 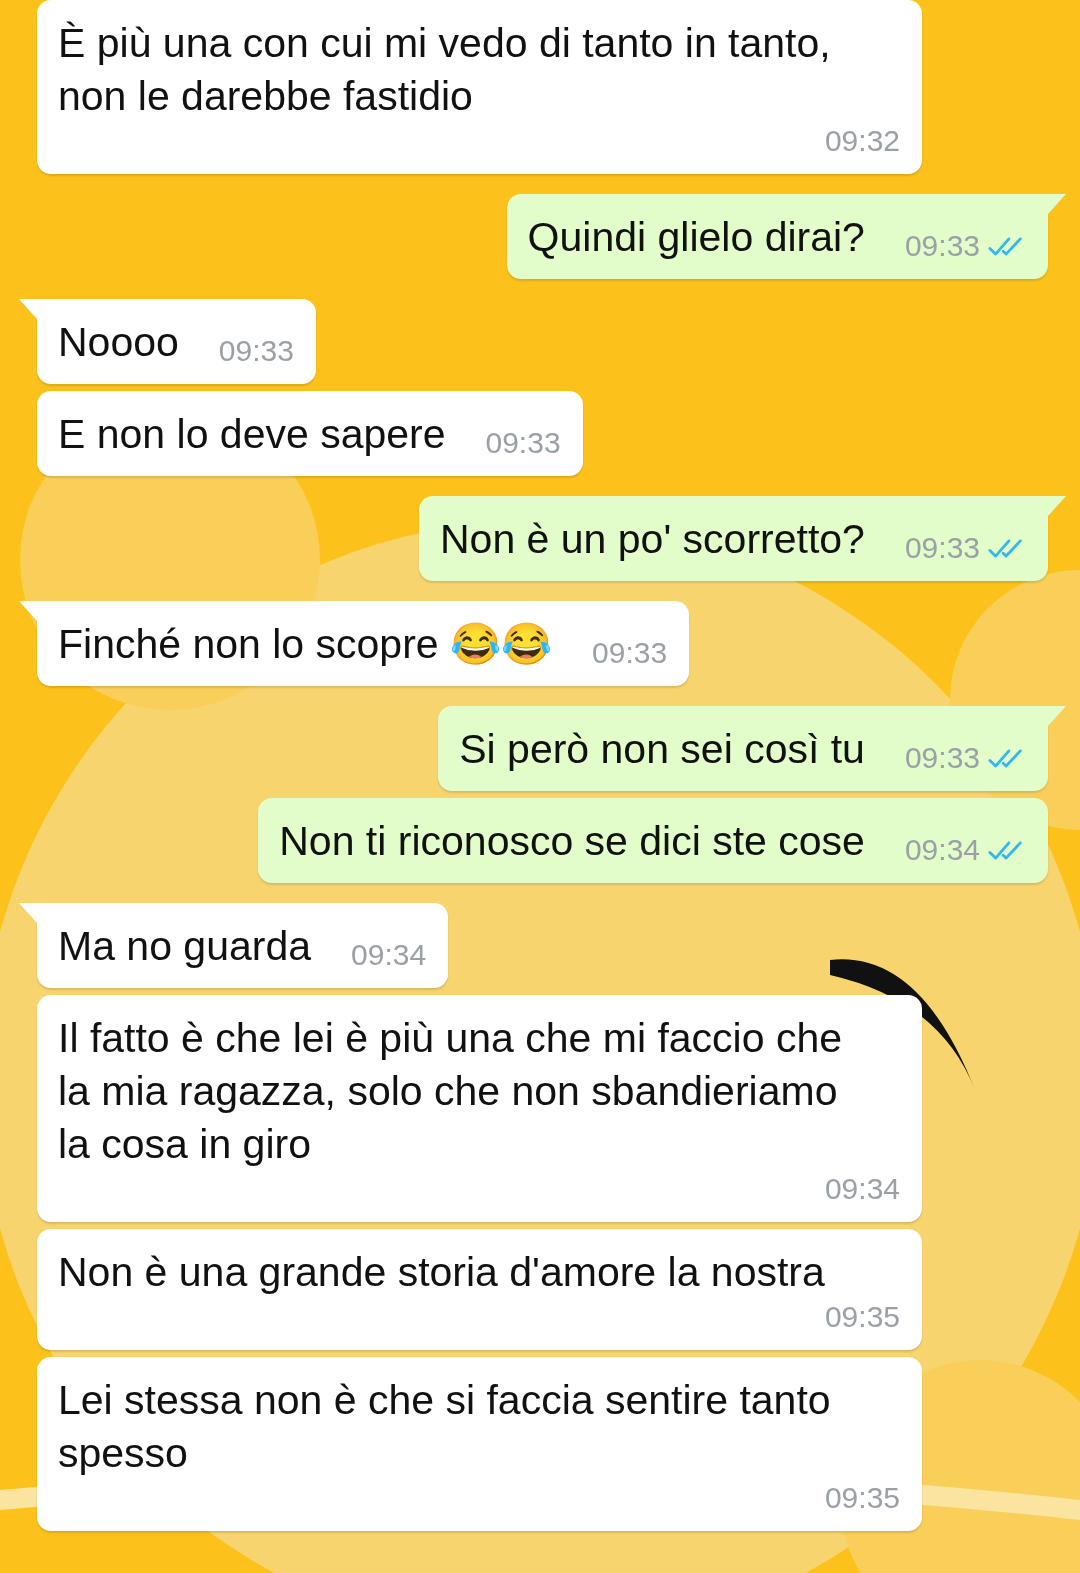 I want to click on message-text: È più una con cui mi vedo di tanto in tanto, non le darebbe fastidio, so click(x=445, y=70).